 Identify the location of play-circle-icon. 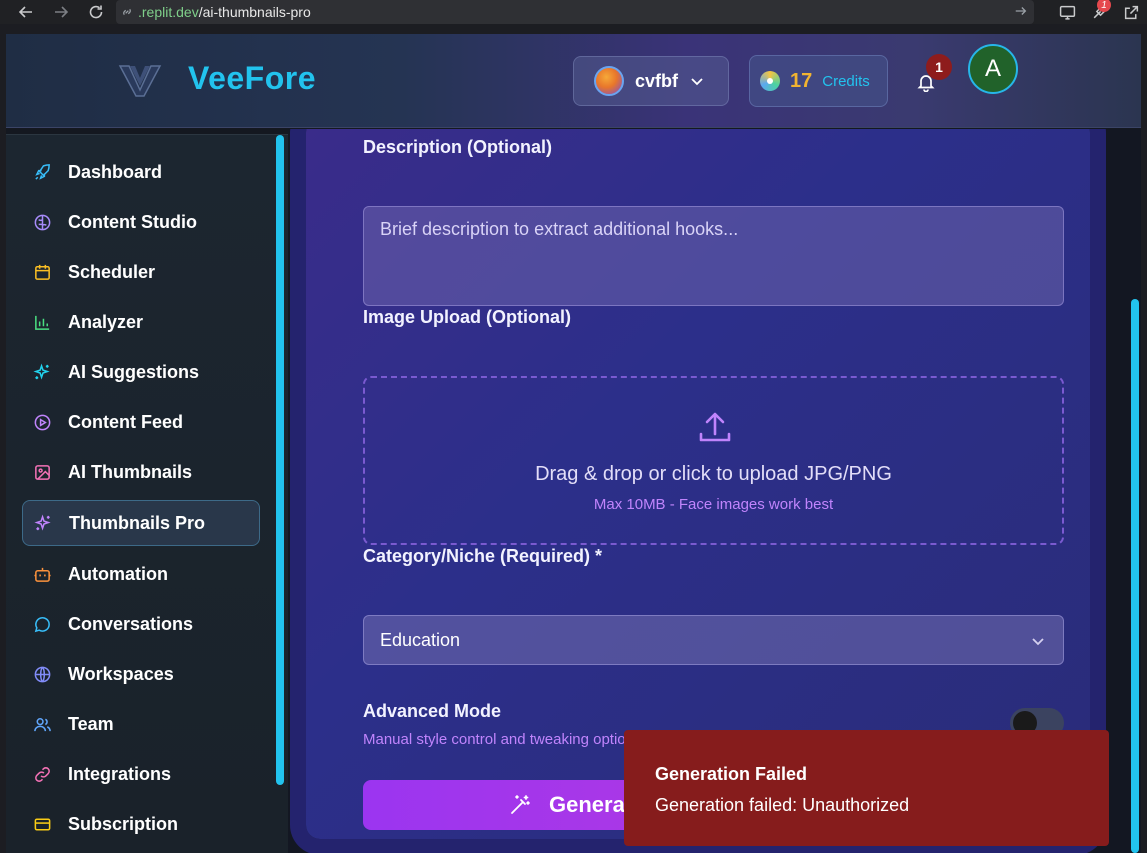
(42, 422).